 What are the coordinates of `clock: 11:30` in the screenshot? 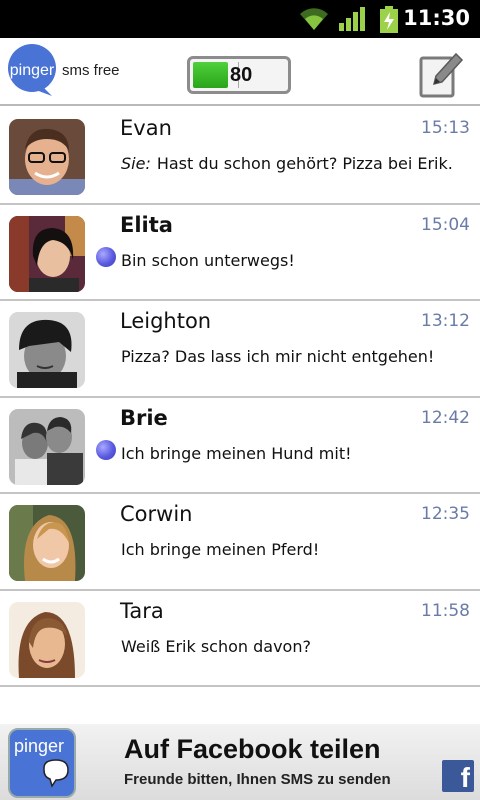 It's located at (436, 18).